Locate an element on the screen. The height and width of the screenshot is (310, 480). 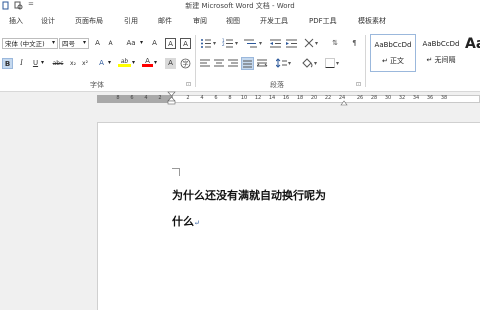
paragraph-mark: ↵ is located at coordinates (197, 223).